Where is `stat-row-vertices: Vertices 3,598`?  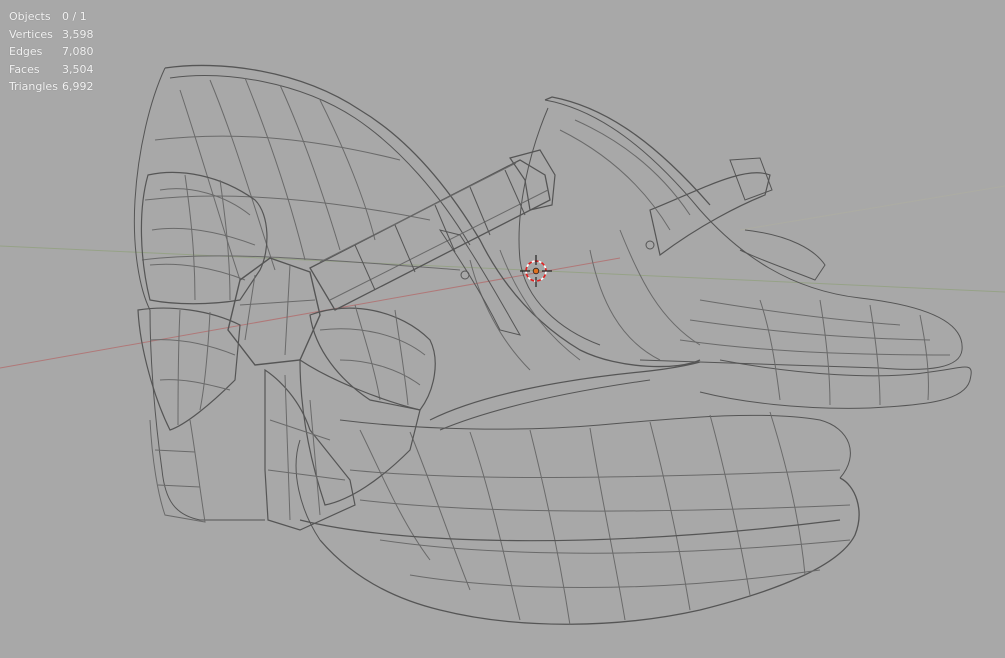
stat-row-vertices: Vertices 3,598 is located at coordinates (51, 35).